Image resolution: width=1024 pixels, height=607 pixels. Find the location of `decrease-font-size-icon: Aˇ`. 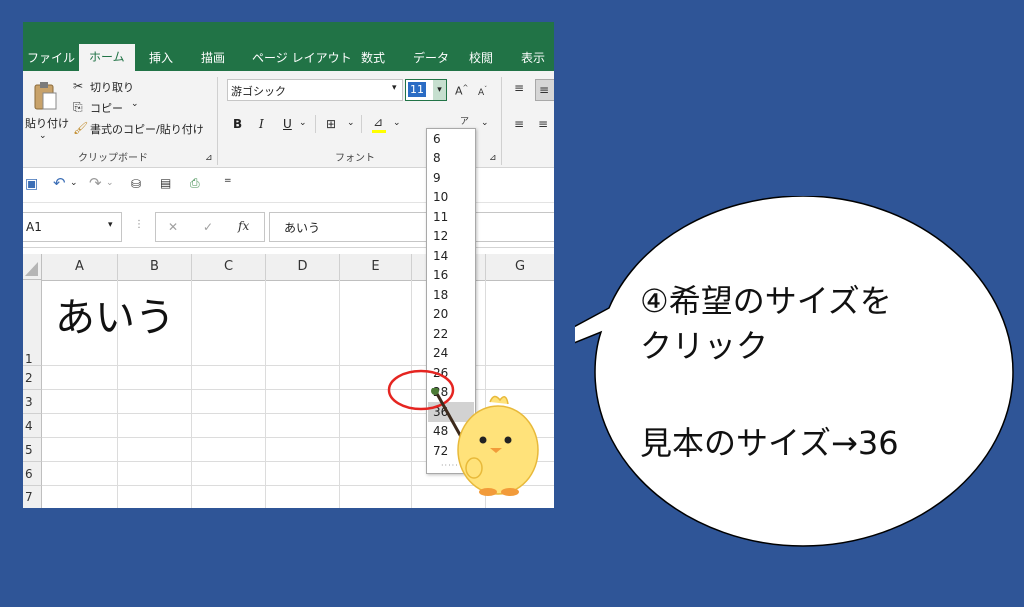

decrease-font-size-icon: Aˇ is located at coordinates (482, 91).